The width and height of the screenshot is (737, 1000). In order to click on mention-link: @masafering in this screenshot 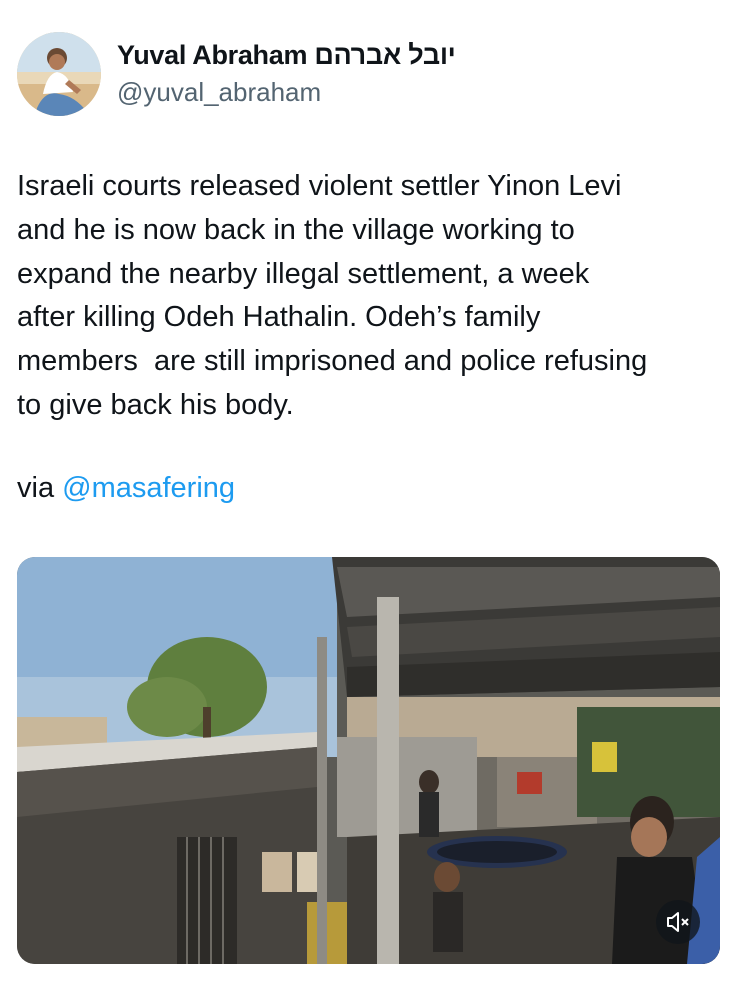, I will do `click(148, 488)`.